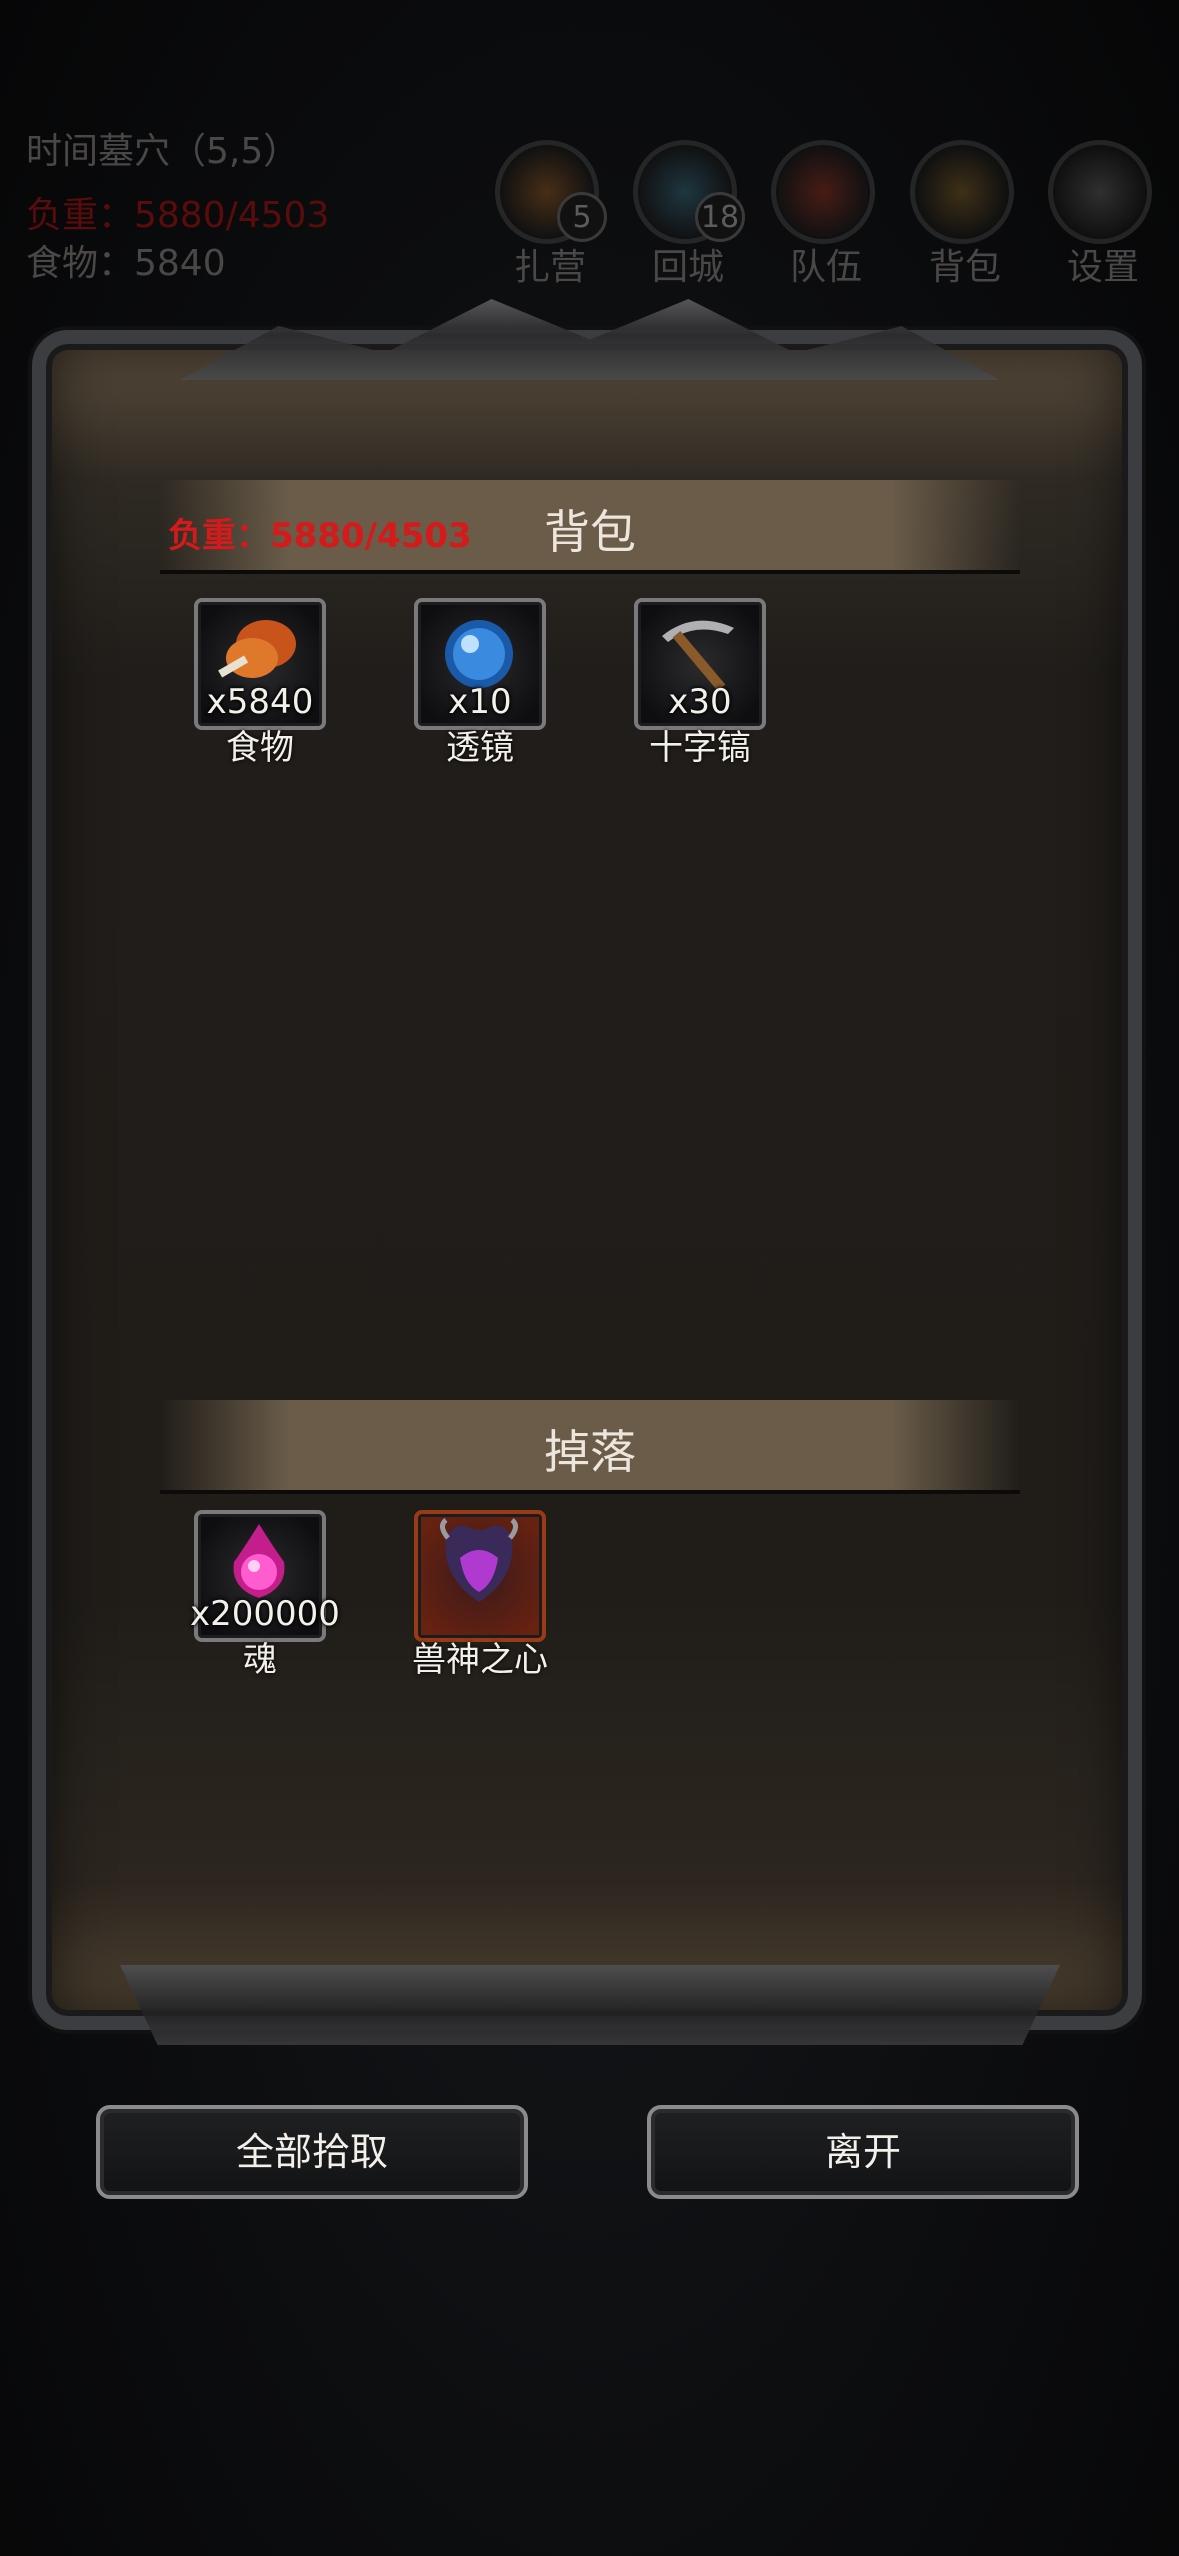  What do you see at coordinates (689, 214) in the screenshot?
I see `return-town-button: 18 回城` at bounding box center [689, 214].